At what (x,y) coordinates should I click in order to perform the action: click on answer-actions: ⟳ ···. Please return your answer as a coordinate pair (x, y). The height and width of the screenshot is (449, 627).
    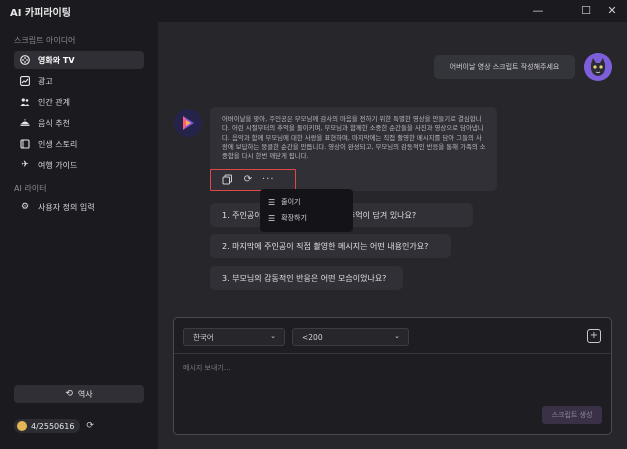
    Looking at the image, I should click on (253, 180).